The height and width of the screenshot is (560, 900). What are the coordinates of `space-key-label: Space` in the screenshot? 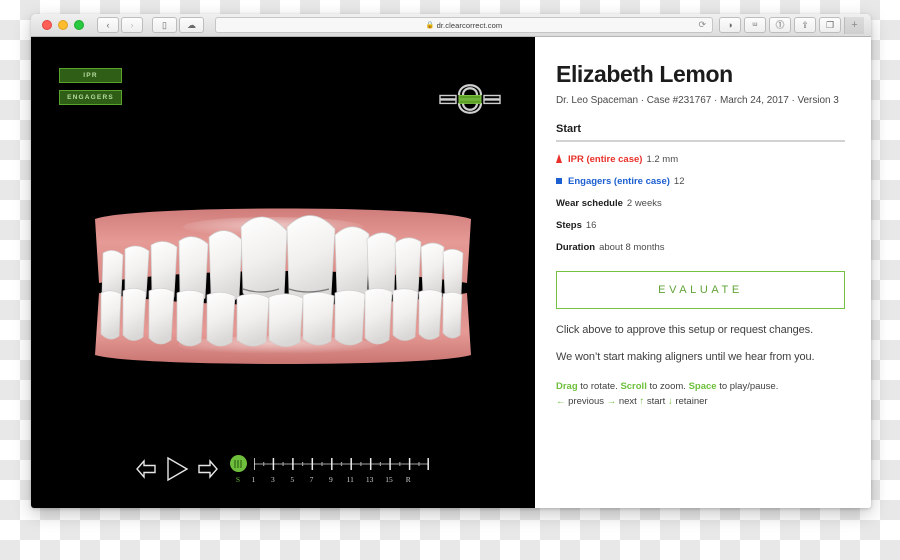 It's located at (702, 387).